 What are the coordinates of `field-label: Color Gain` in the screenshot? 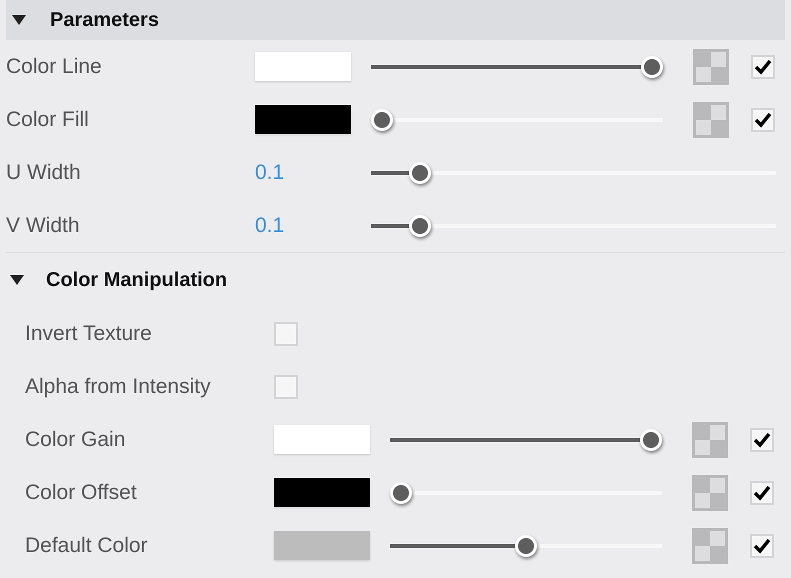 It's located at (75, 439).